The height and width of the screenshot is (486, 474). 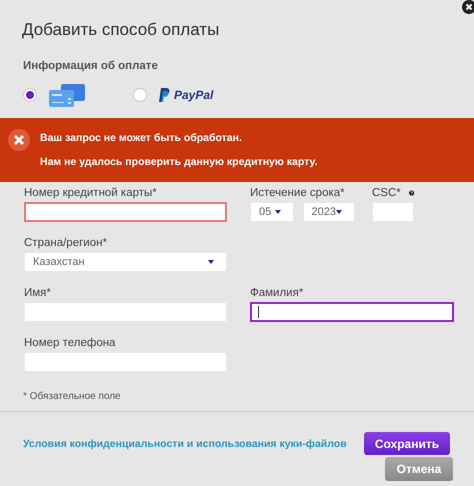 What do you see at coordinates (19, 140) in the screenshot?
I see `error-icon` at bounding box center [19, 140].